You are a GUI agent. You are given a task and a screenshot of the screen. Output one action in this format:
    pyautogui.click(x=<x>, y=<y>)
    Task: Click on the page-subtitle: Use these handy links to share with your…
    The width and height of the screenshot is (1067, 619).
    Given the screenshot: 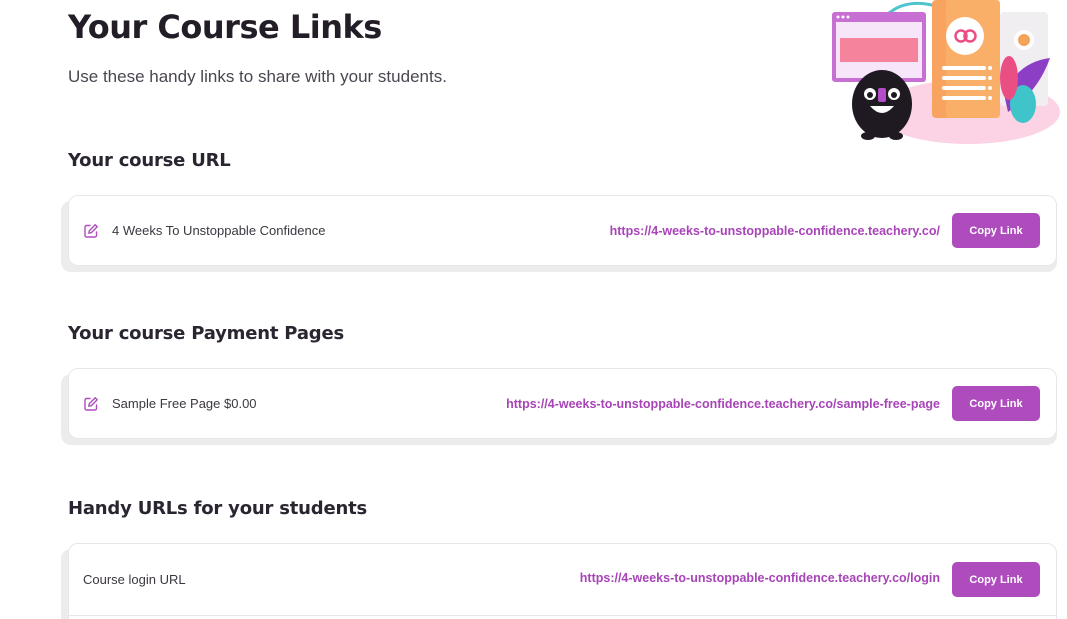 What is the action you would take?
    pyautogui.click(x=257, y=76)
    